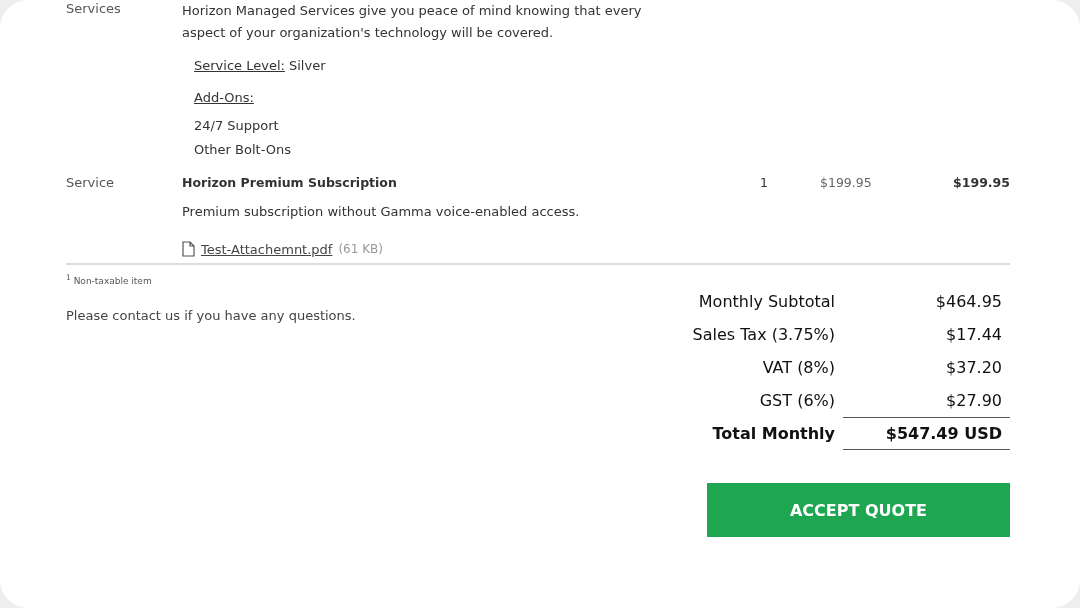 The image size is (1080, 608). What do you see at coordinates (968, 301) in the screenshot?
I see `total-value: $464.95` at bounding box center [968, 301].